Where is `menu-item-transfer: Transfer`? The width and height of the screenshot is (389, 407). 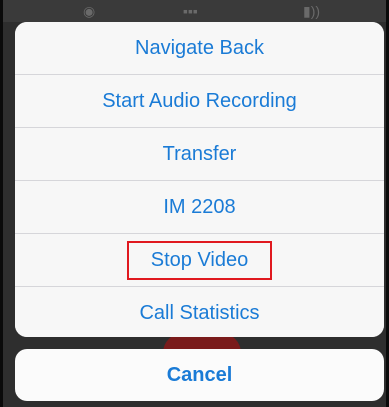
menu-item-transfer: Transfer is located at coordinates (199, 153).